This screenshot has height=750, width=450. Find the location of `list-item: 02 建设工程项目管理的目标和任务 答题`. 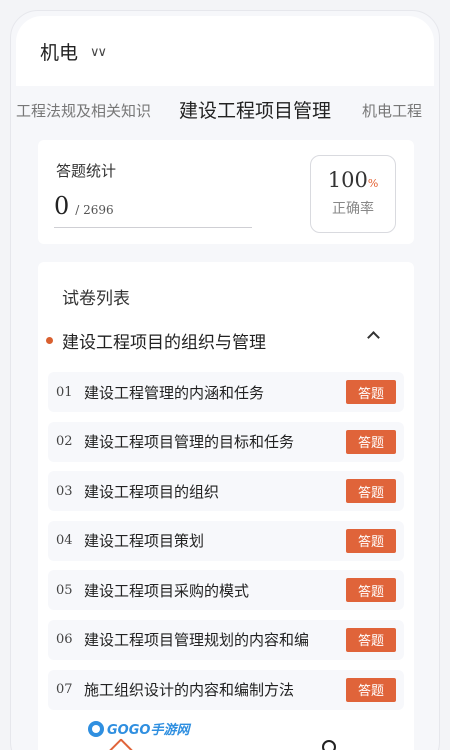

list-item: 02 建设工程项目管理的目标和任务 答题 is located at coordinates (226, 441).